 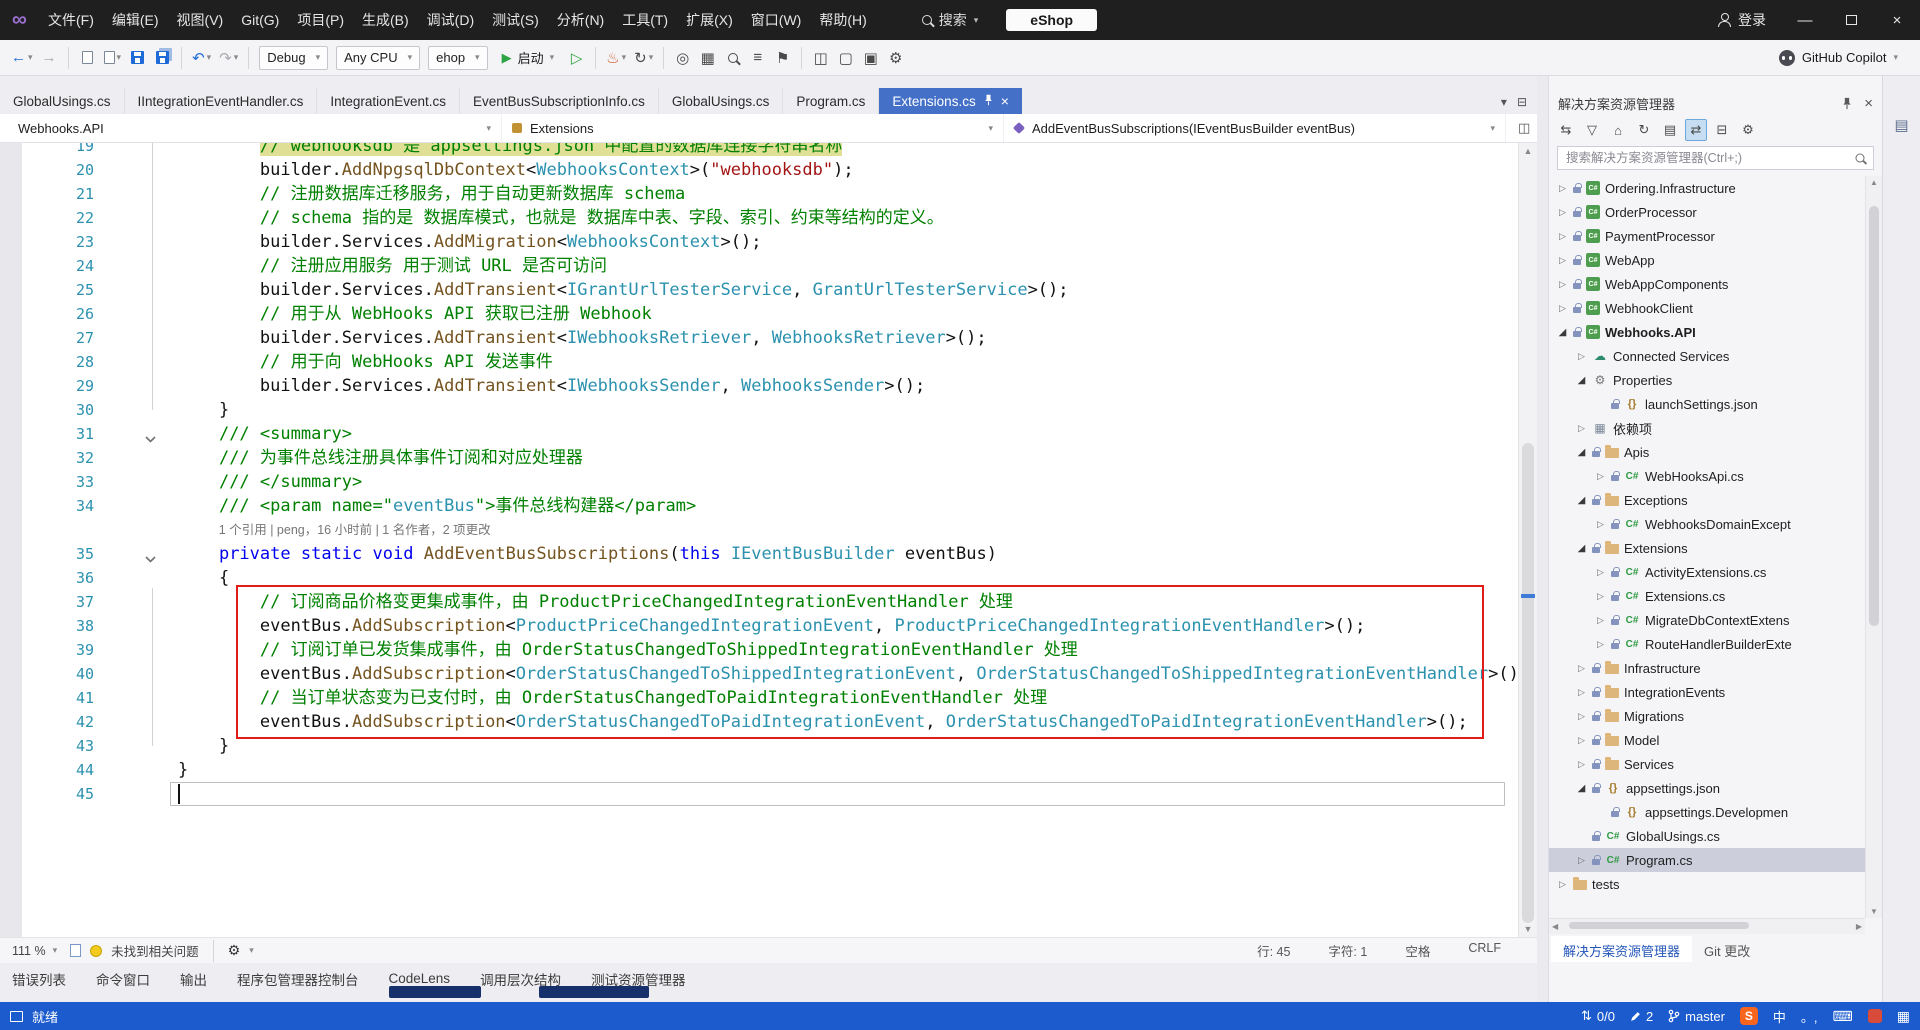 I want to click on menu-item-4: 项目(P), so click(x=320, y=20).